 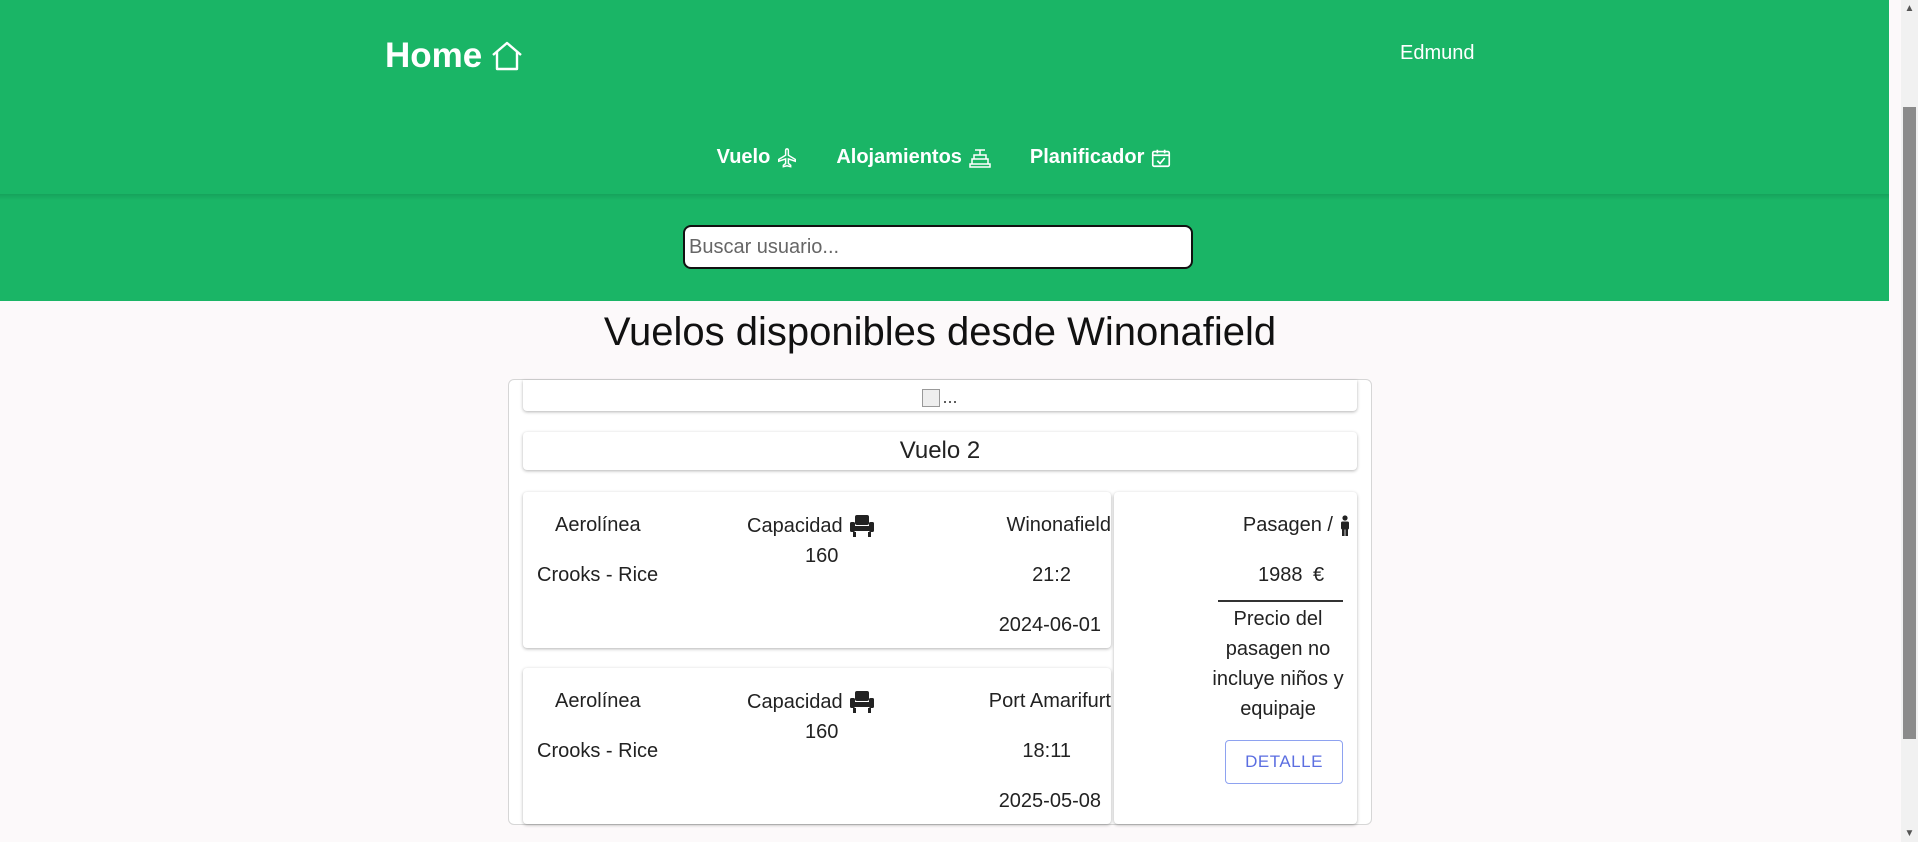 I want to click on airplane-icon, so click(x=787, y=157).